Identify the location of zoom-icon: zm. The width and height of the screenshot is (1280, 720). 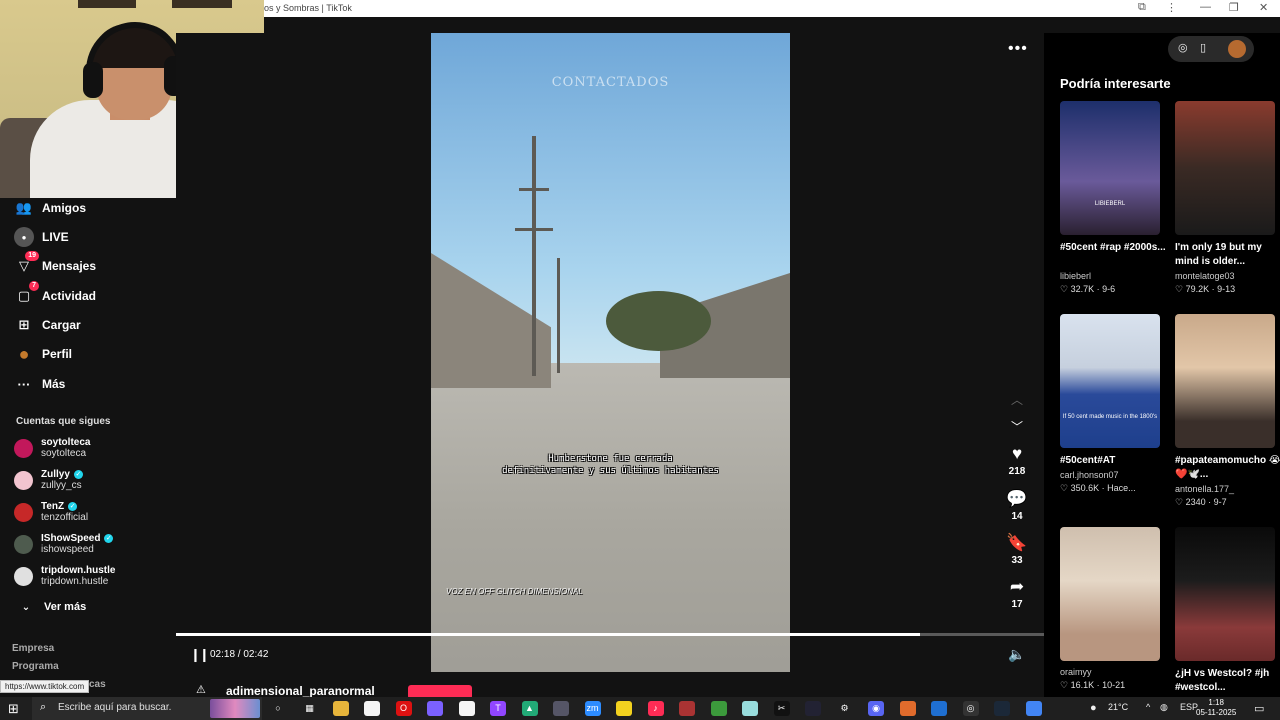
(592, 708).